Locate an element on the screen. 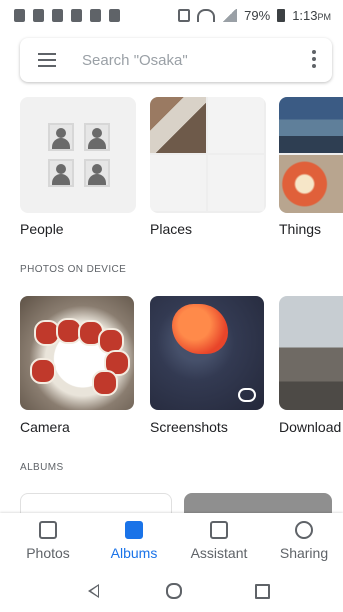  notification-icons is located at coordinates (67, 15).